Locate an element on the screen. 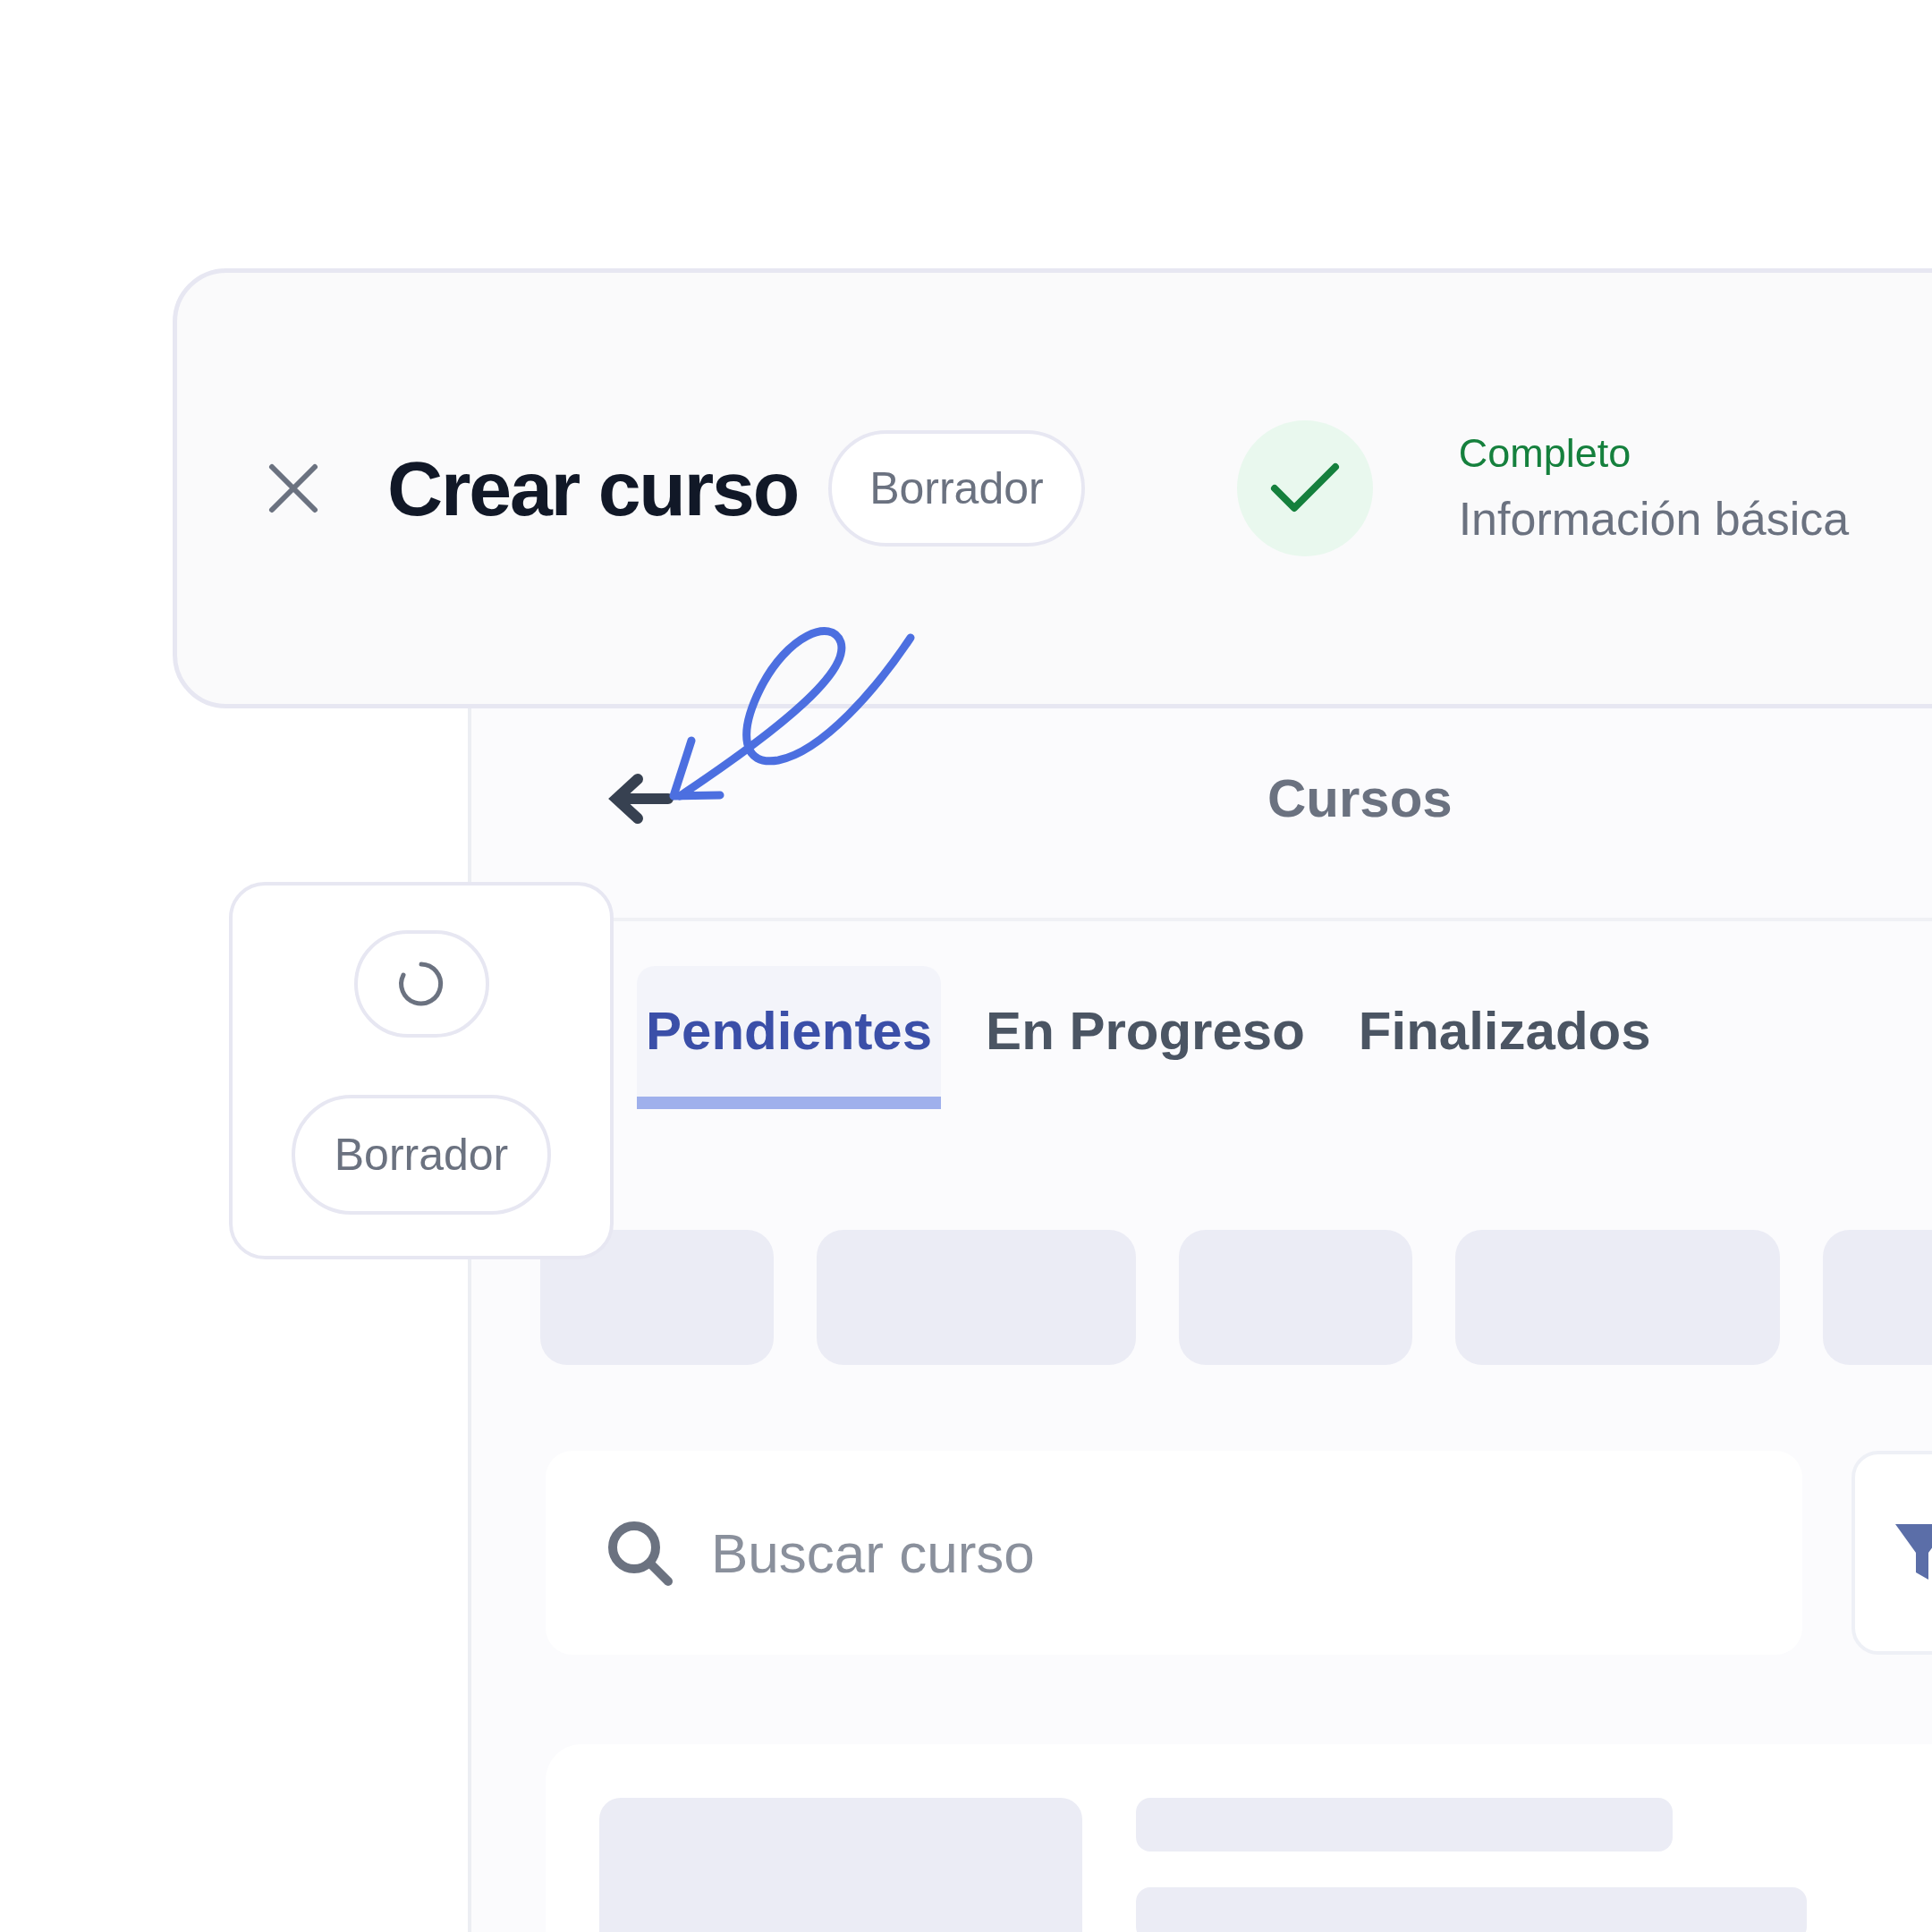 This screenshot has width=1932, height=1932. search-field: Buscar curso is located at coordinates (1174, 1553).